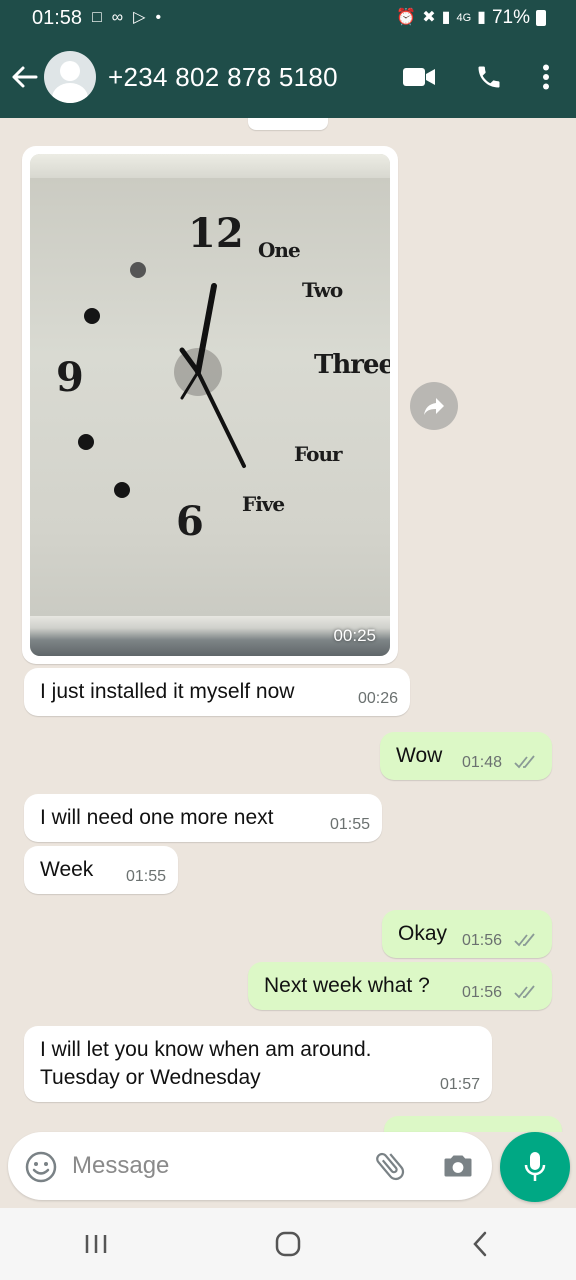  Describe the element at coordinates (246, 77) in the screenshot. I see `contact-name: +234 802 878 5180` at that location.